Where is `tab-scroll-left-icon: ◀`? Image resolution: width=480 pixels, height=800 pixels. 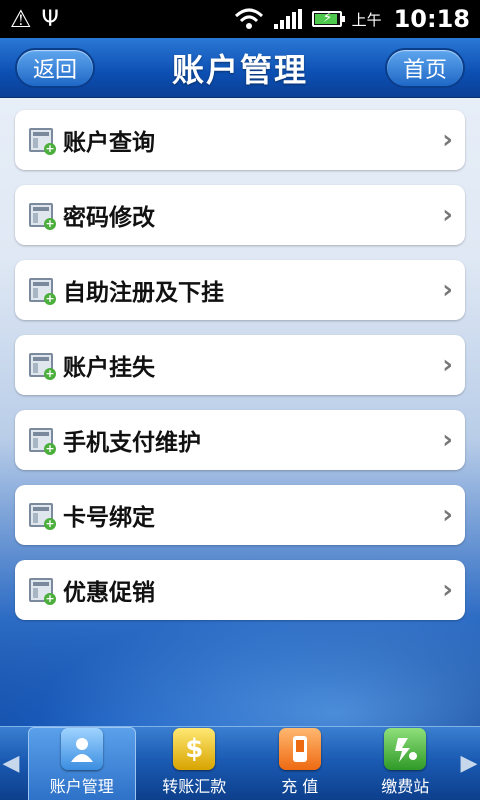 tab-scroll-left-icon: ◀ is located at coordinates (11, 763).